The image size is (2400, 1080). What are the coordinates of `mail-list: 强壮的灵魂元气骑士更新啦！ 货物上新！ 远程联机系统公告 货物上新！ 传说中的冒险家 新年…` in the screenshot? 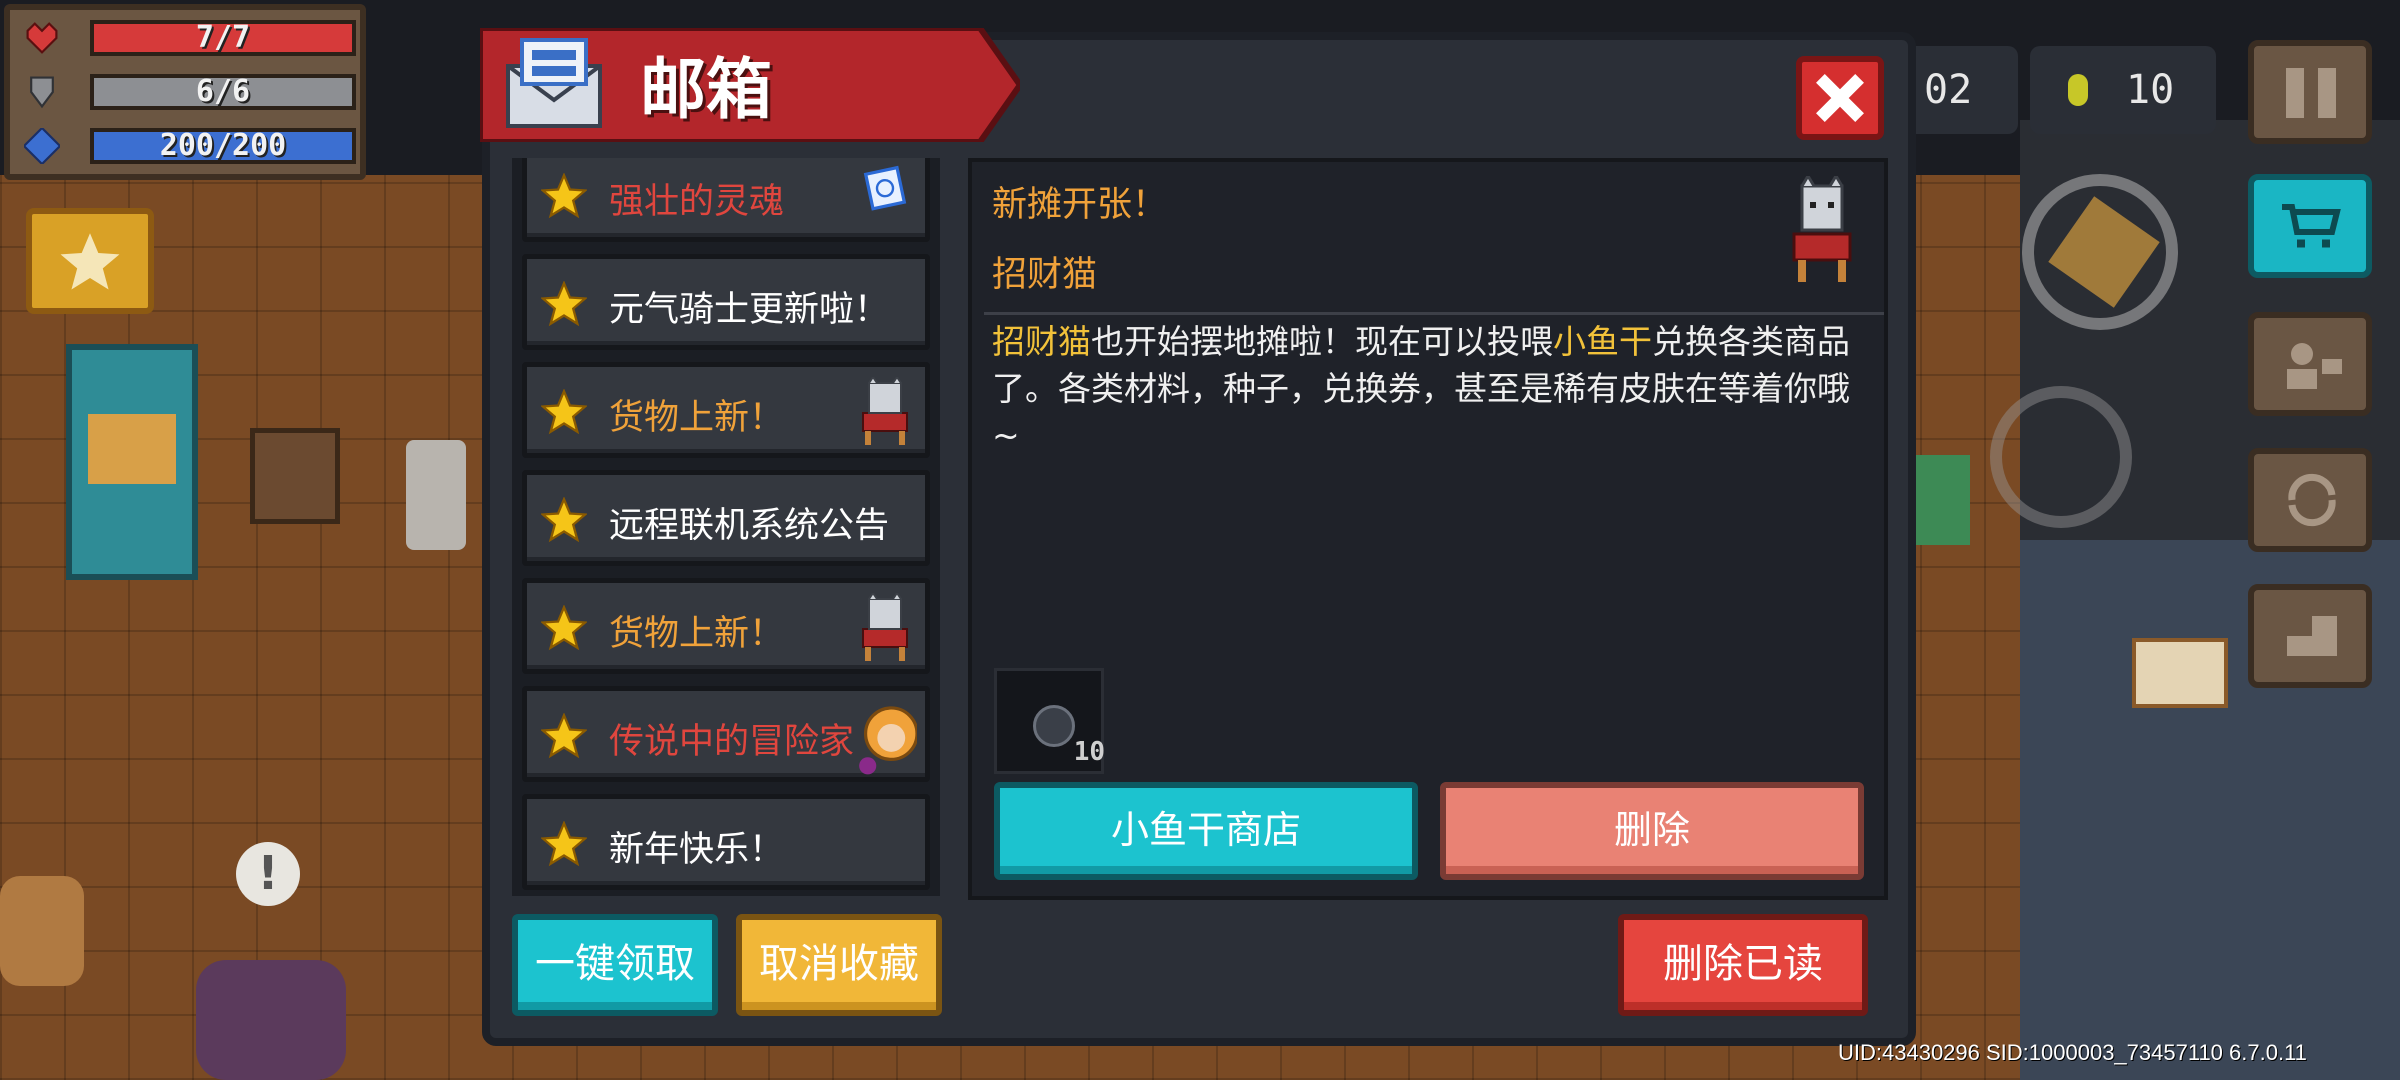 It's located at (726, 527).